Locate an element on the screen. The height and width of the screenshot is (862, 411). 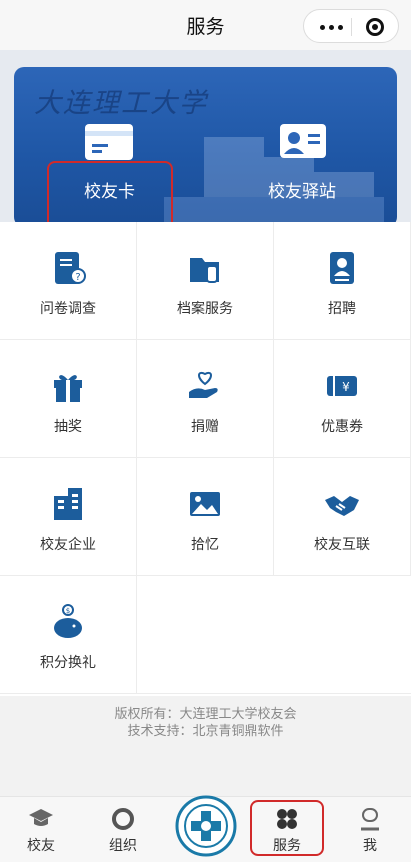
bottom-tab-bar: 校友 组织 服务 我 is located at coordinates (205, 828).